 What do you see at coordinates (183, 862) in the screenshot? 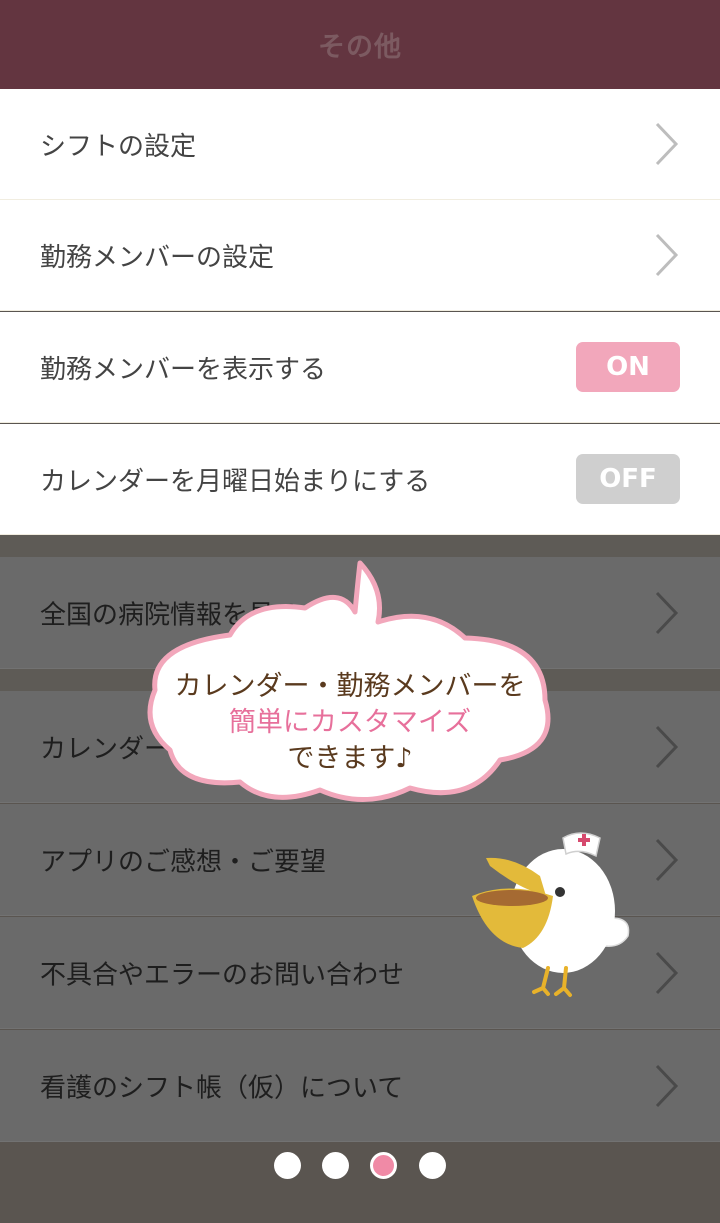
I see `link-row-label: アプリのご感想・ご要望` at bounding box center [183, 862].